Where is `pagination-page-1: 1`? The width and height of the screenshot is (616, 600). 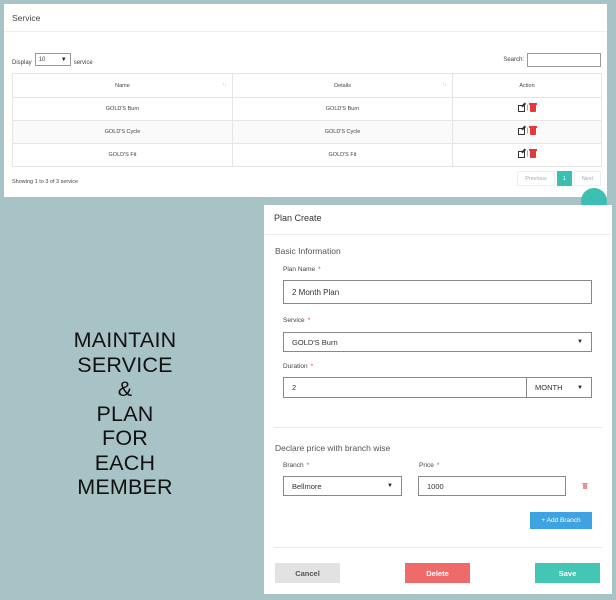
pagination-page-1: 1 is located at coordinates (564, 178).